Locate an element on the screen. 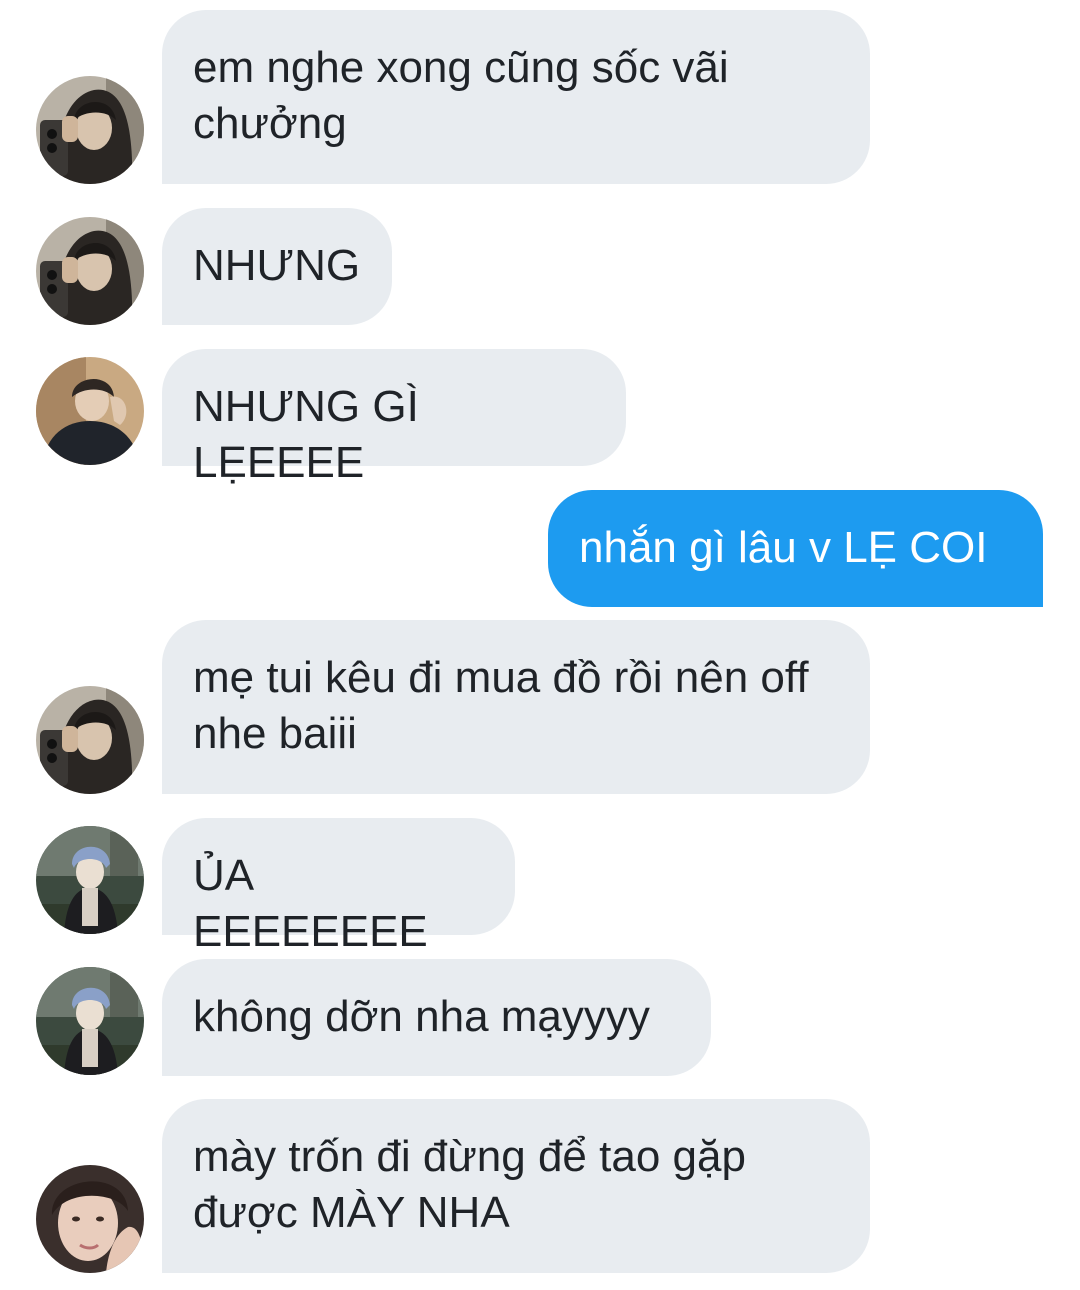  avatar-boy-dark-jacket-image is located at coordinates (90, 411).